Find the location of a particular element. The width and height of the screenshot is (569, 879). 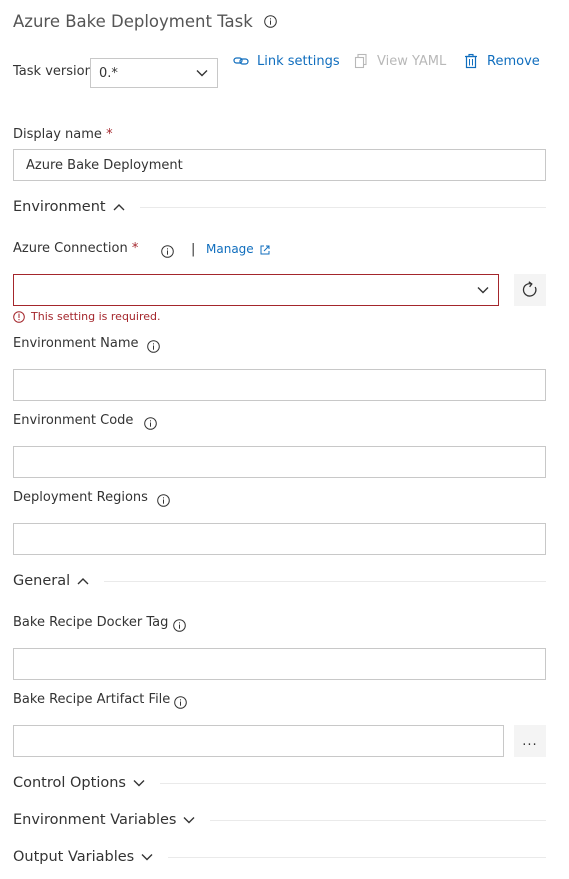

bake-recipe-artifact-file-input is located at coordinates (258, 741).